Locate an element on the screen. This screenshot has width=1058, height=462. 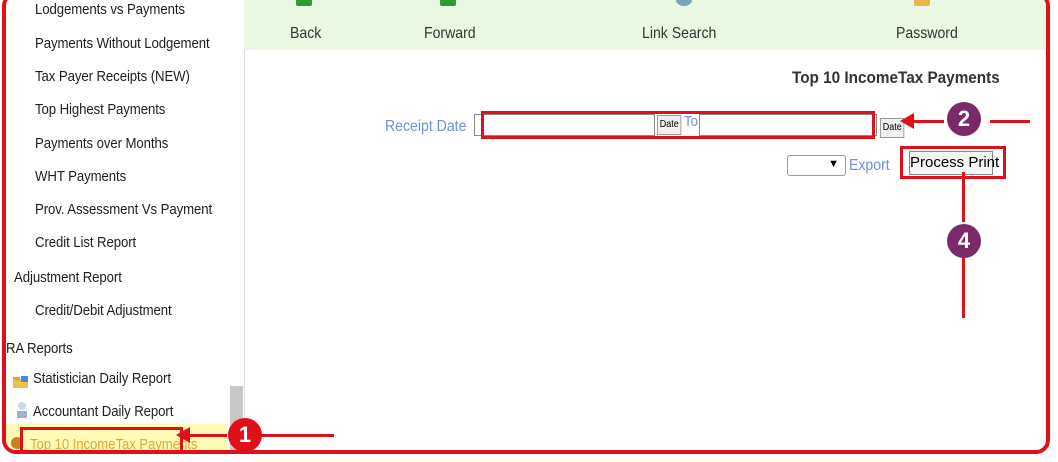
globe-icon is located at coordinates (684, 3).